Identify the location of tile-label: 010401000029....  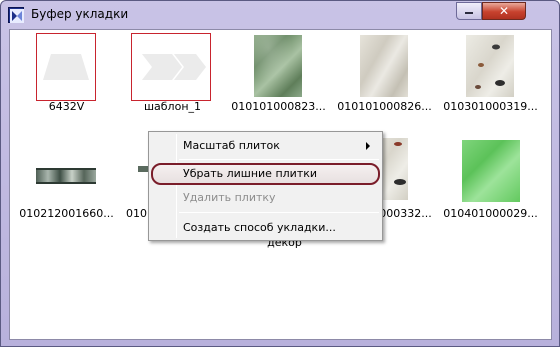
(490, 213).